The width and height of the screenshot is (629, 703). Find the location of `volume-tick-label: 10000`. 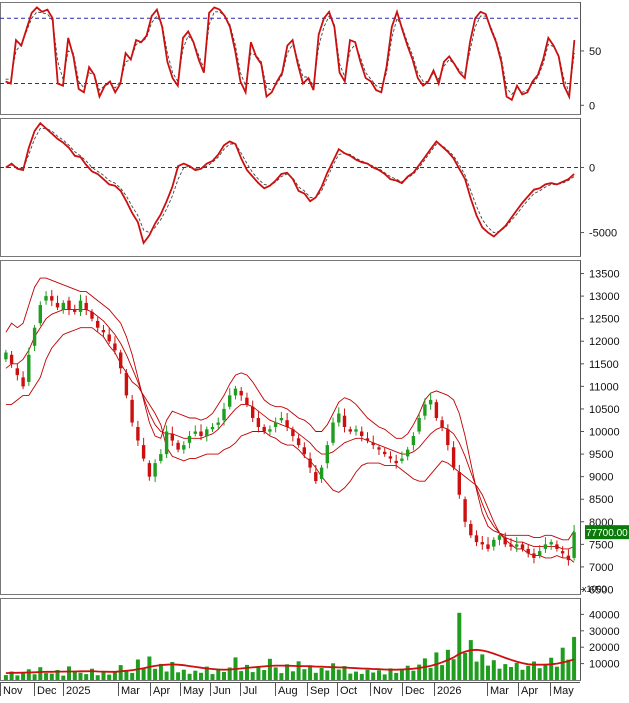

volume-tick-label: 10000 is located at coordinates (604, 665).